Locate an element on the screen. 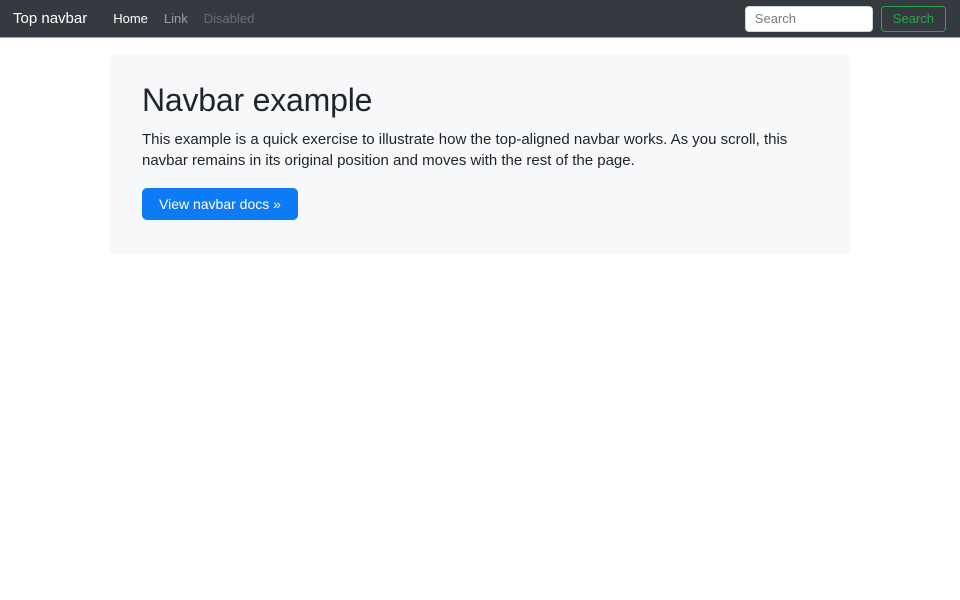  navbar-search-form: Search is located at coordinates (845, 18).